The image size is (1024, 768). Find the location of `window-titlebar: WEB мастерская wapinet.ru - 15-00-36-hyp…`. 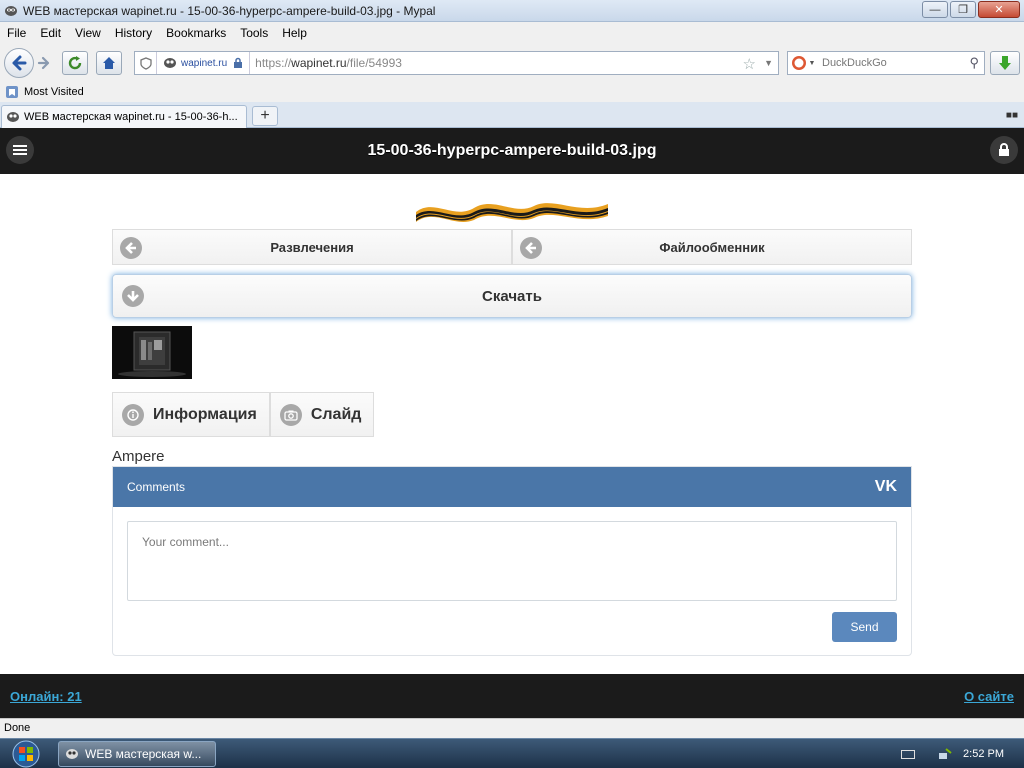

window-titlebar: WEB мастерская wapinet.ru - 15-00-36-hyp… is located at coordinates (512, 11).